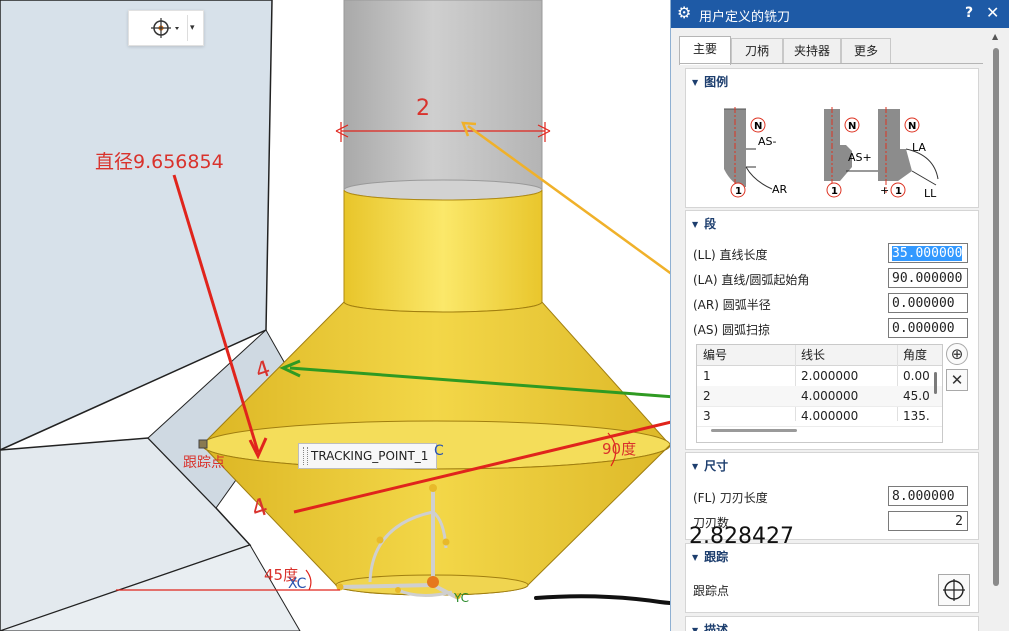  I want to click on table-horizontal-scrollbar, so click(754, 430).